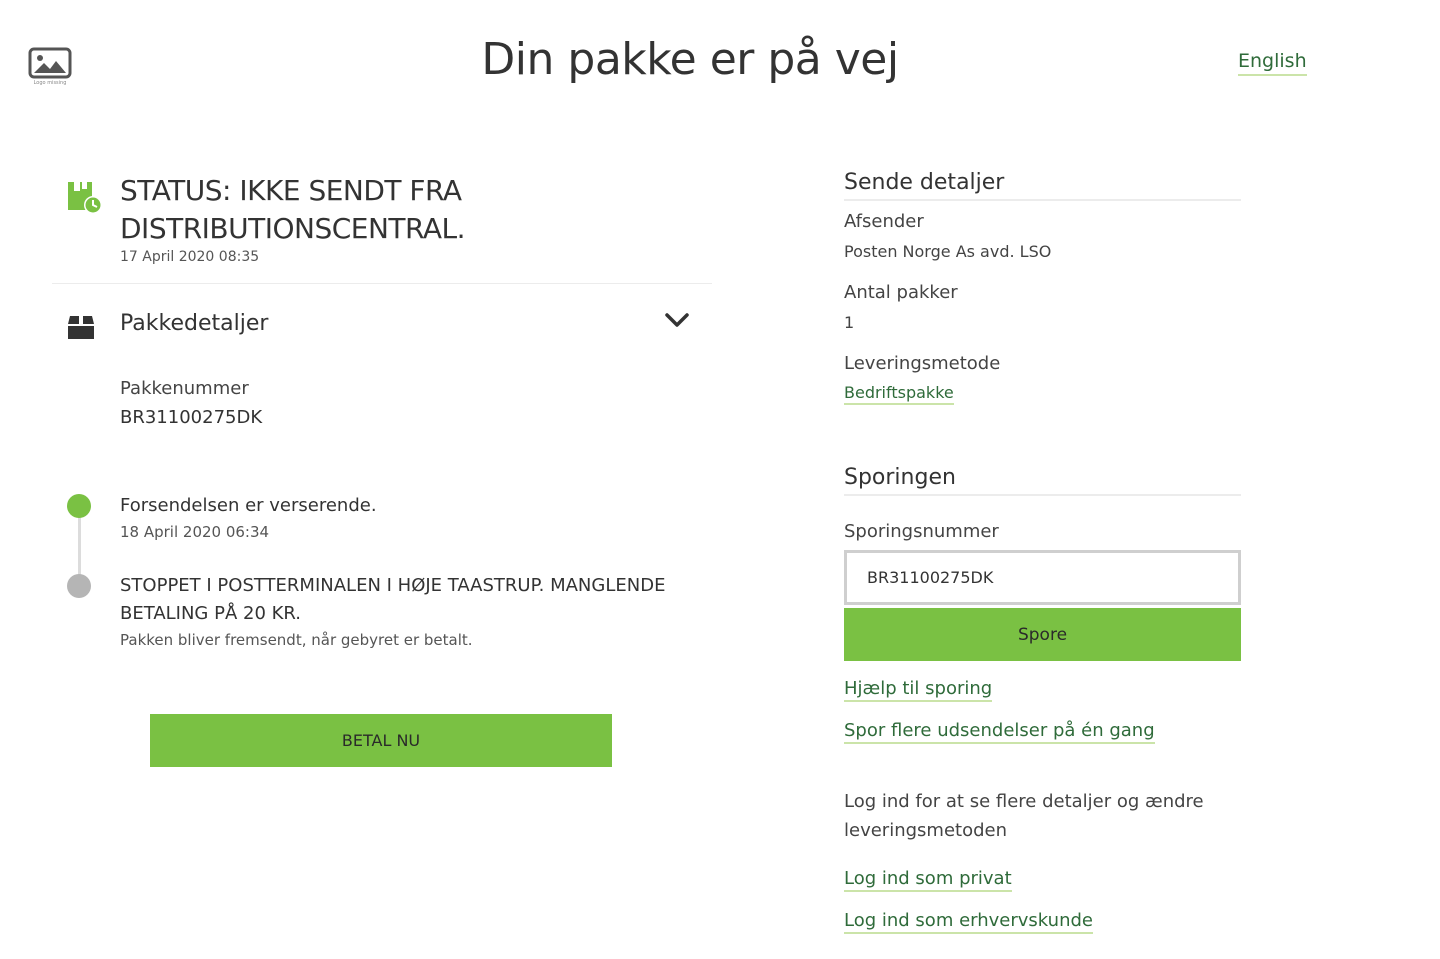  What do you see at coordinates (901, 292) in the screenshot?
I see `package-count-label: Antal pakker` at bounding box center [901, 292].